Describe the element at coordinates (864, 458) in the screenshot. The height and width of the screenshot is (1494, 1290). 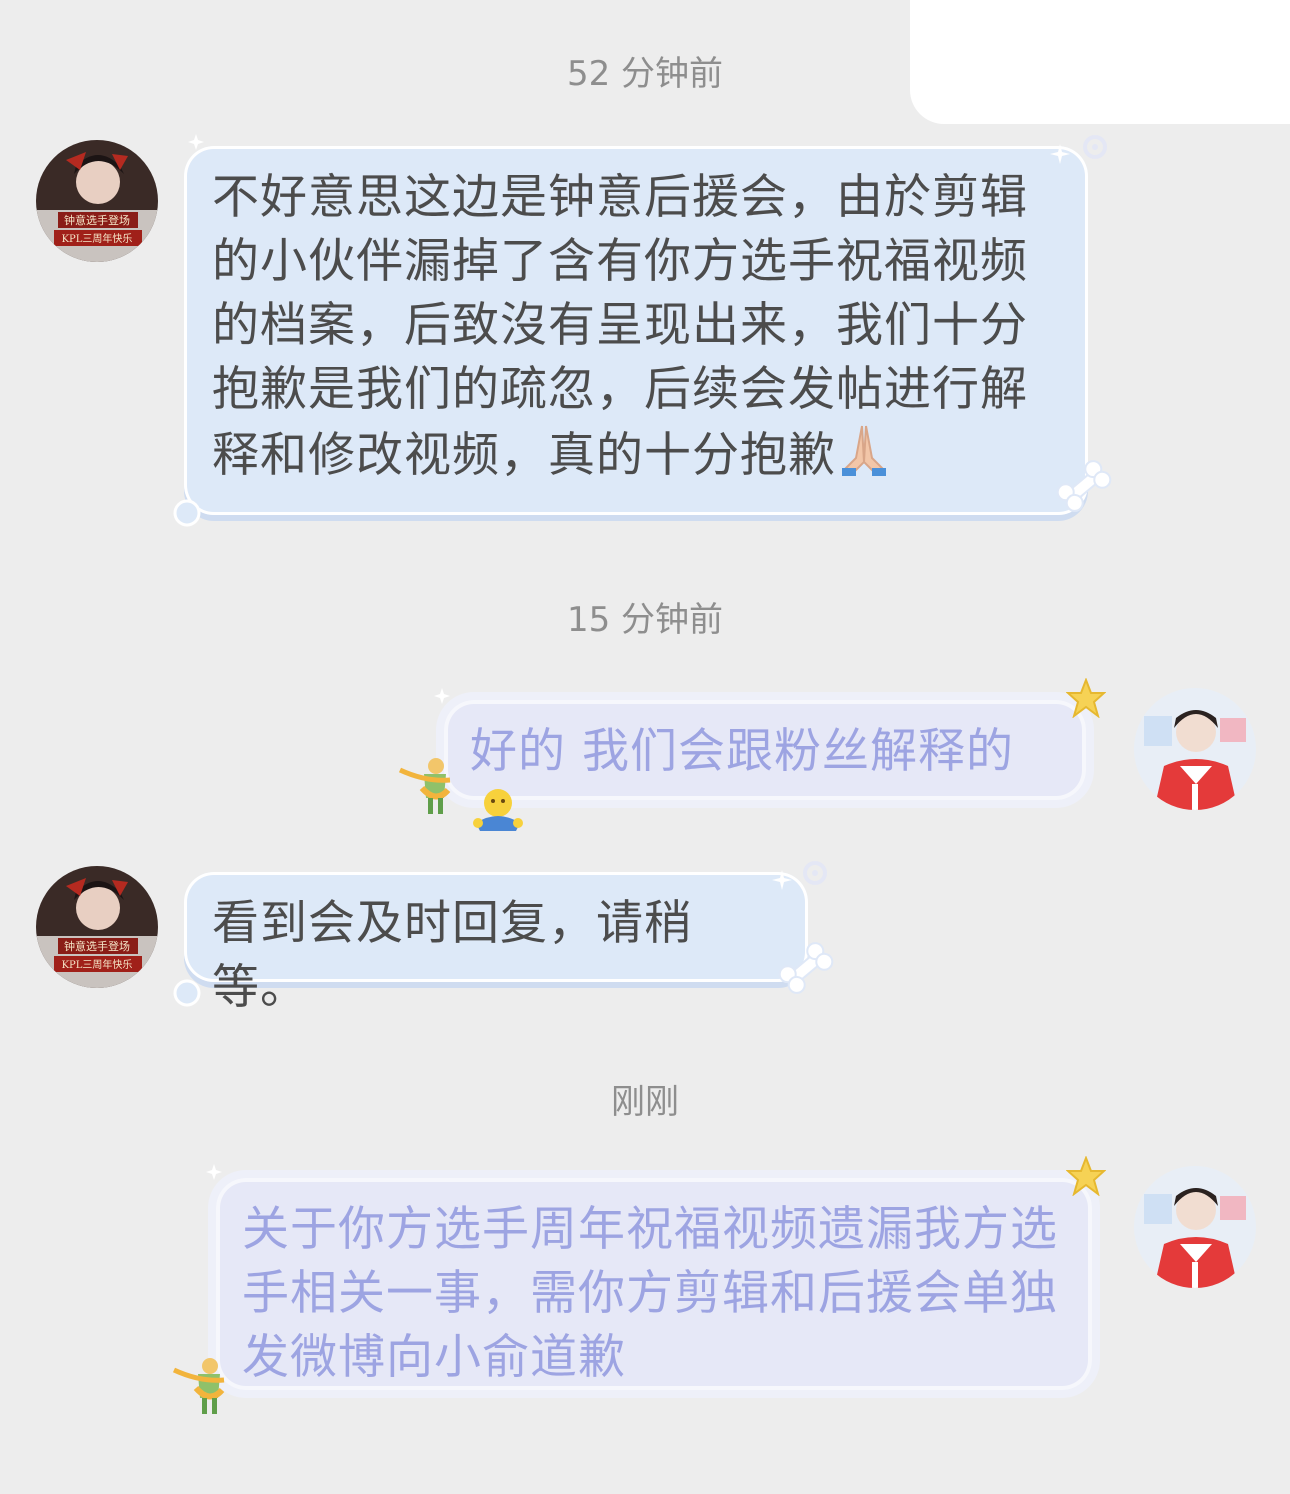
I see `praying-hands-icon` at that location.